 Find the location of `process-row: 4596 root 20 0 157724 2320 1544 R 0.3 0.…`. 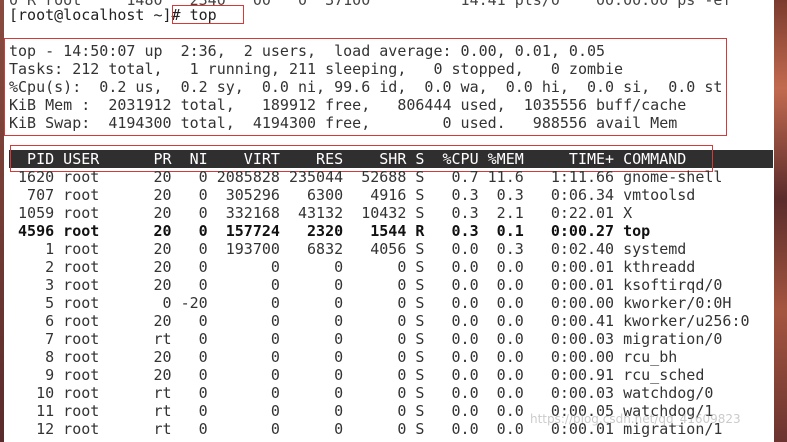

process-row: 4596 root 20 0 157724 2320 1544 R 0.3 0.… is located at coordinates (330, 231).